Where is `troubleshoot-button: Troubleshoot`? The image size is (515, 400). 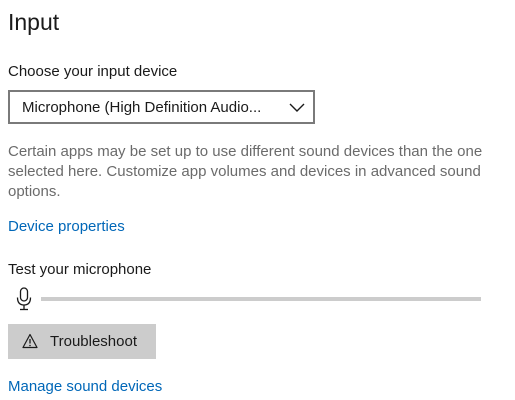 troubleshoot-button: Troubleshoot is located at coordinates (82, 341).